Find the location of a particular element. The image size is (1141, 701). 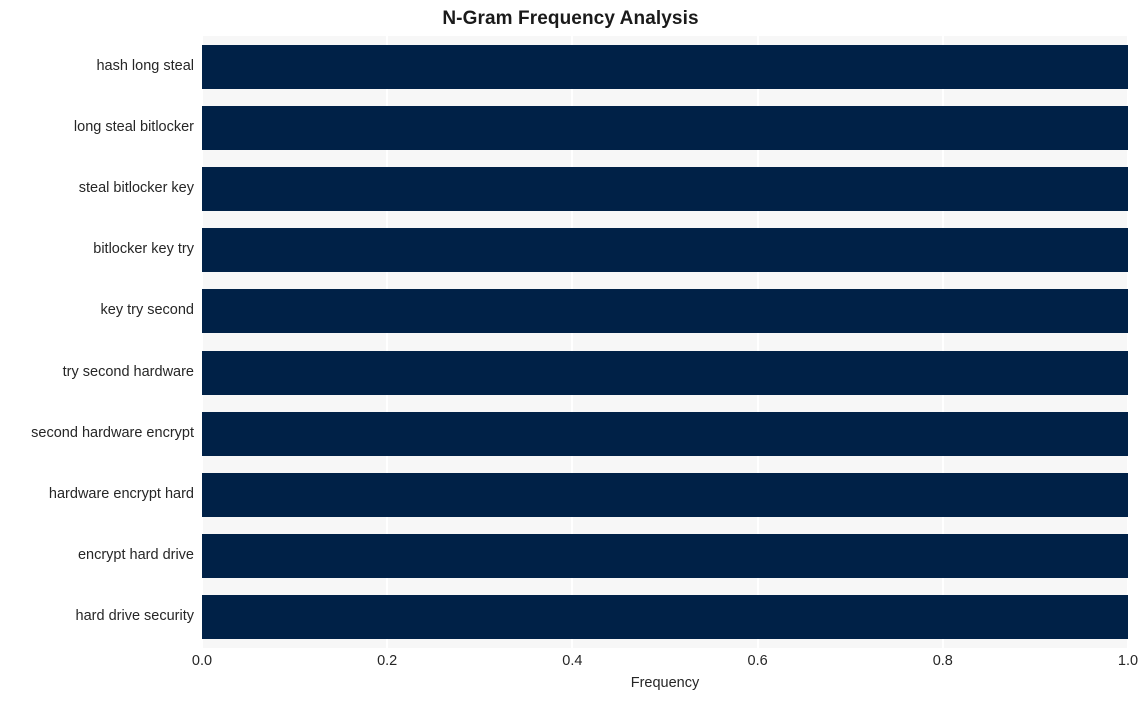

x-tick-label: 0.8 is located at coordinates (942, 661).